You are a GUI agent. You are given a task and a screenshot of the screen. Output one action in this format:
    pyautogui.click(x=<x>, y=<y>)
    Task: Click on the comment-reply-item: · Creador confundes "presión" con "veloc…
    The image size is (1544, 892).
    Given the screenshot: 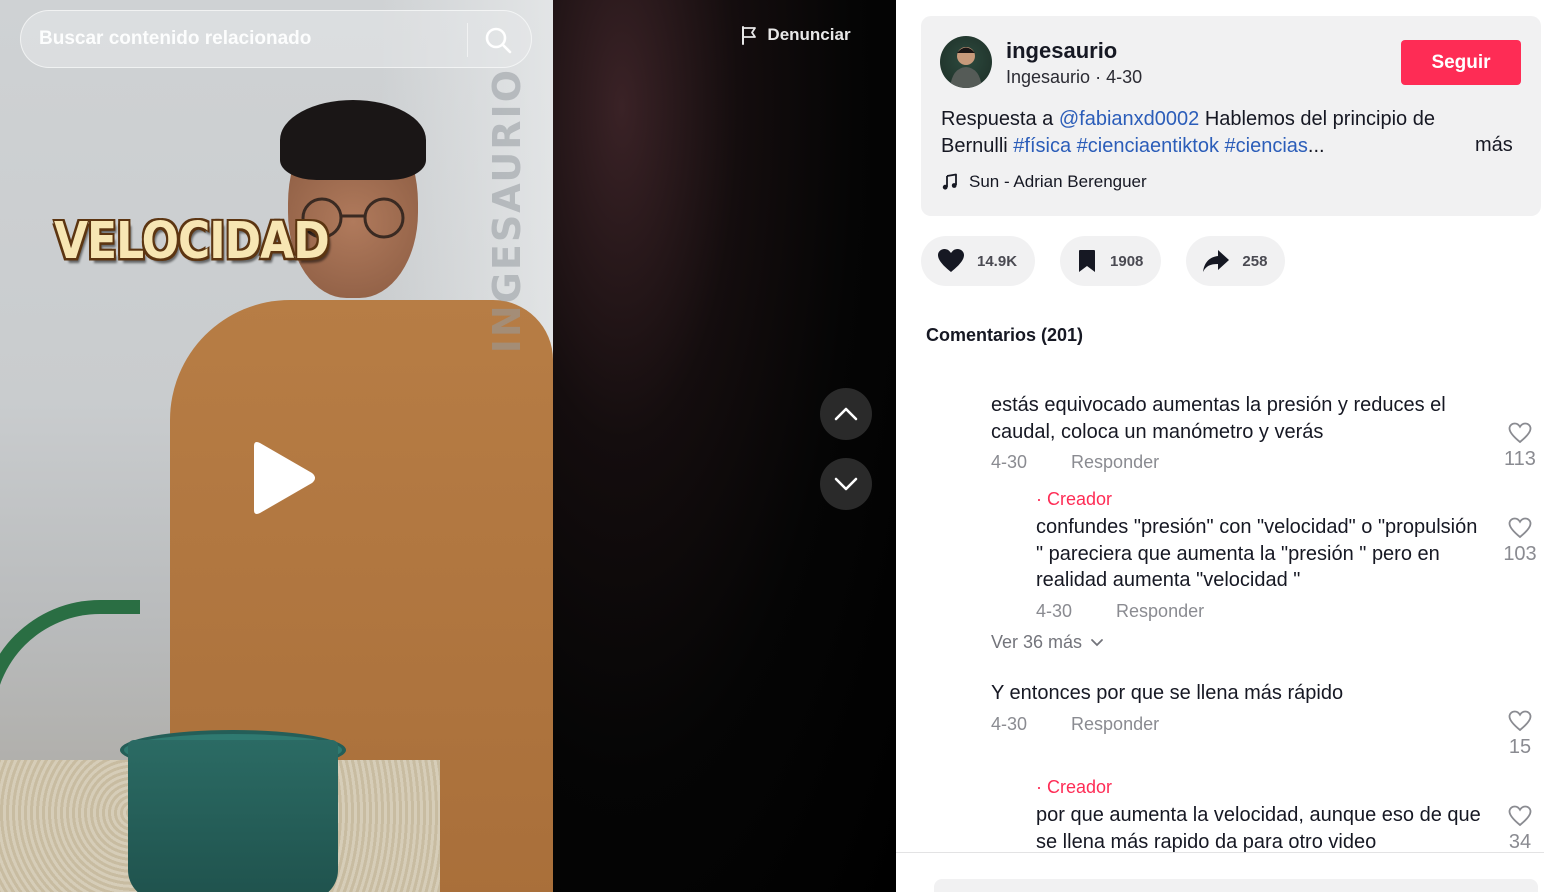 What is the action you would take?
    pyautogui.click(x=1261, y=555)
    